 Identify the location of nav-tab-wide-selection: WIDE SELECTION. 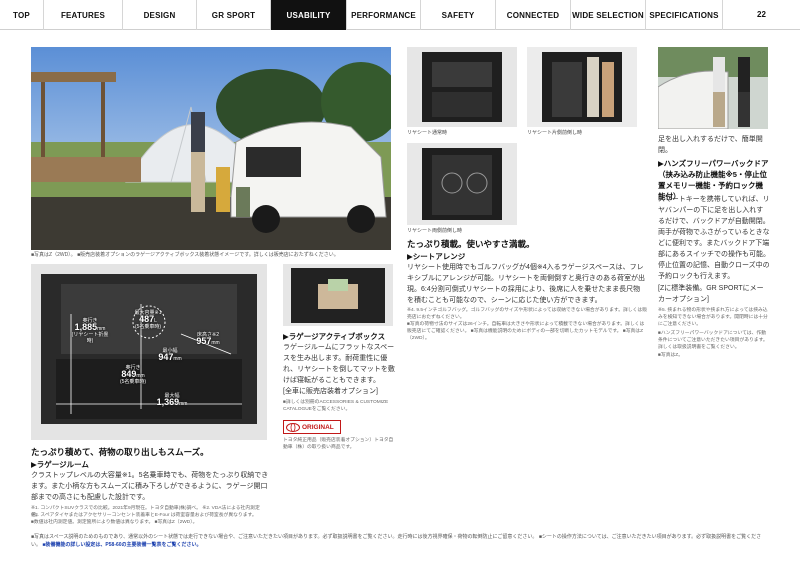
(608, 15).